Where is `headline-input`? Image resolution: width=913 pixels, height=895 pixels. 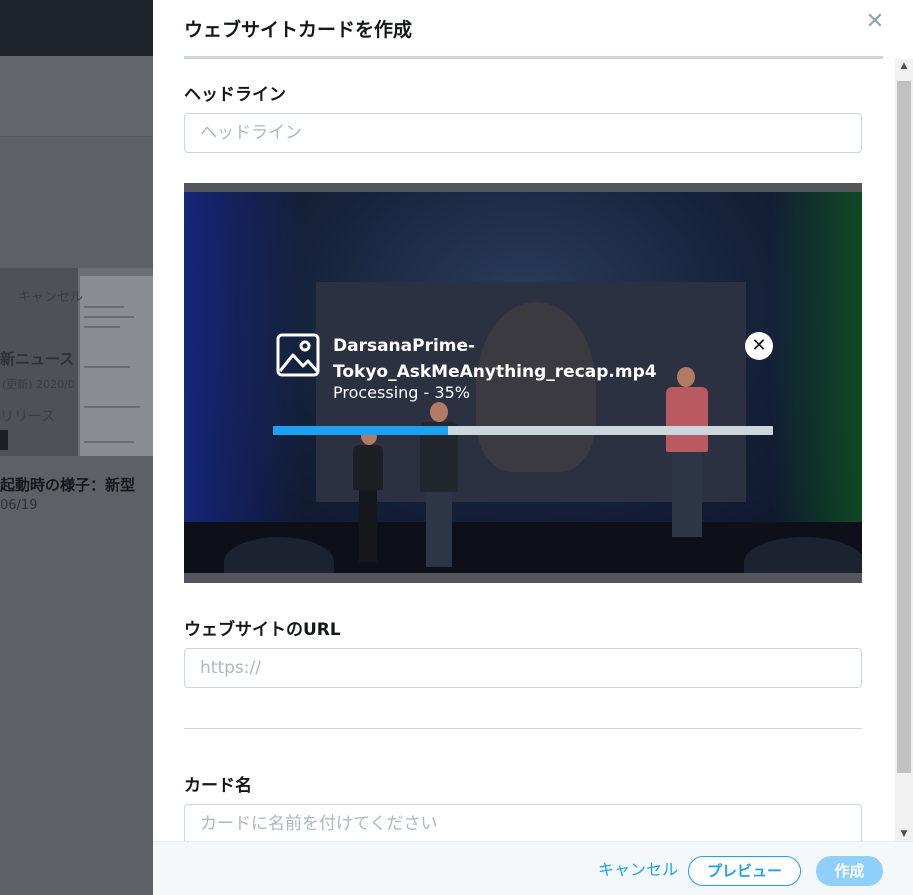 headline-input is located at coordinates (523, 133).